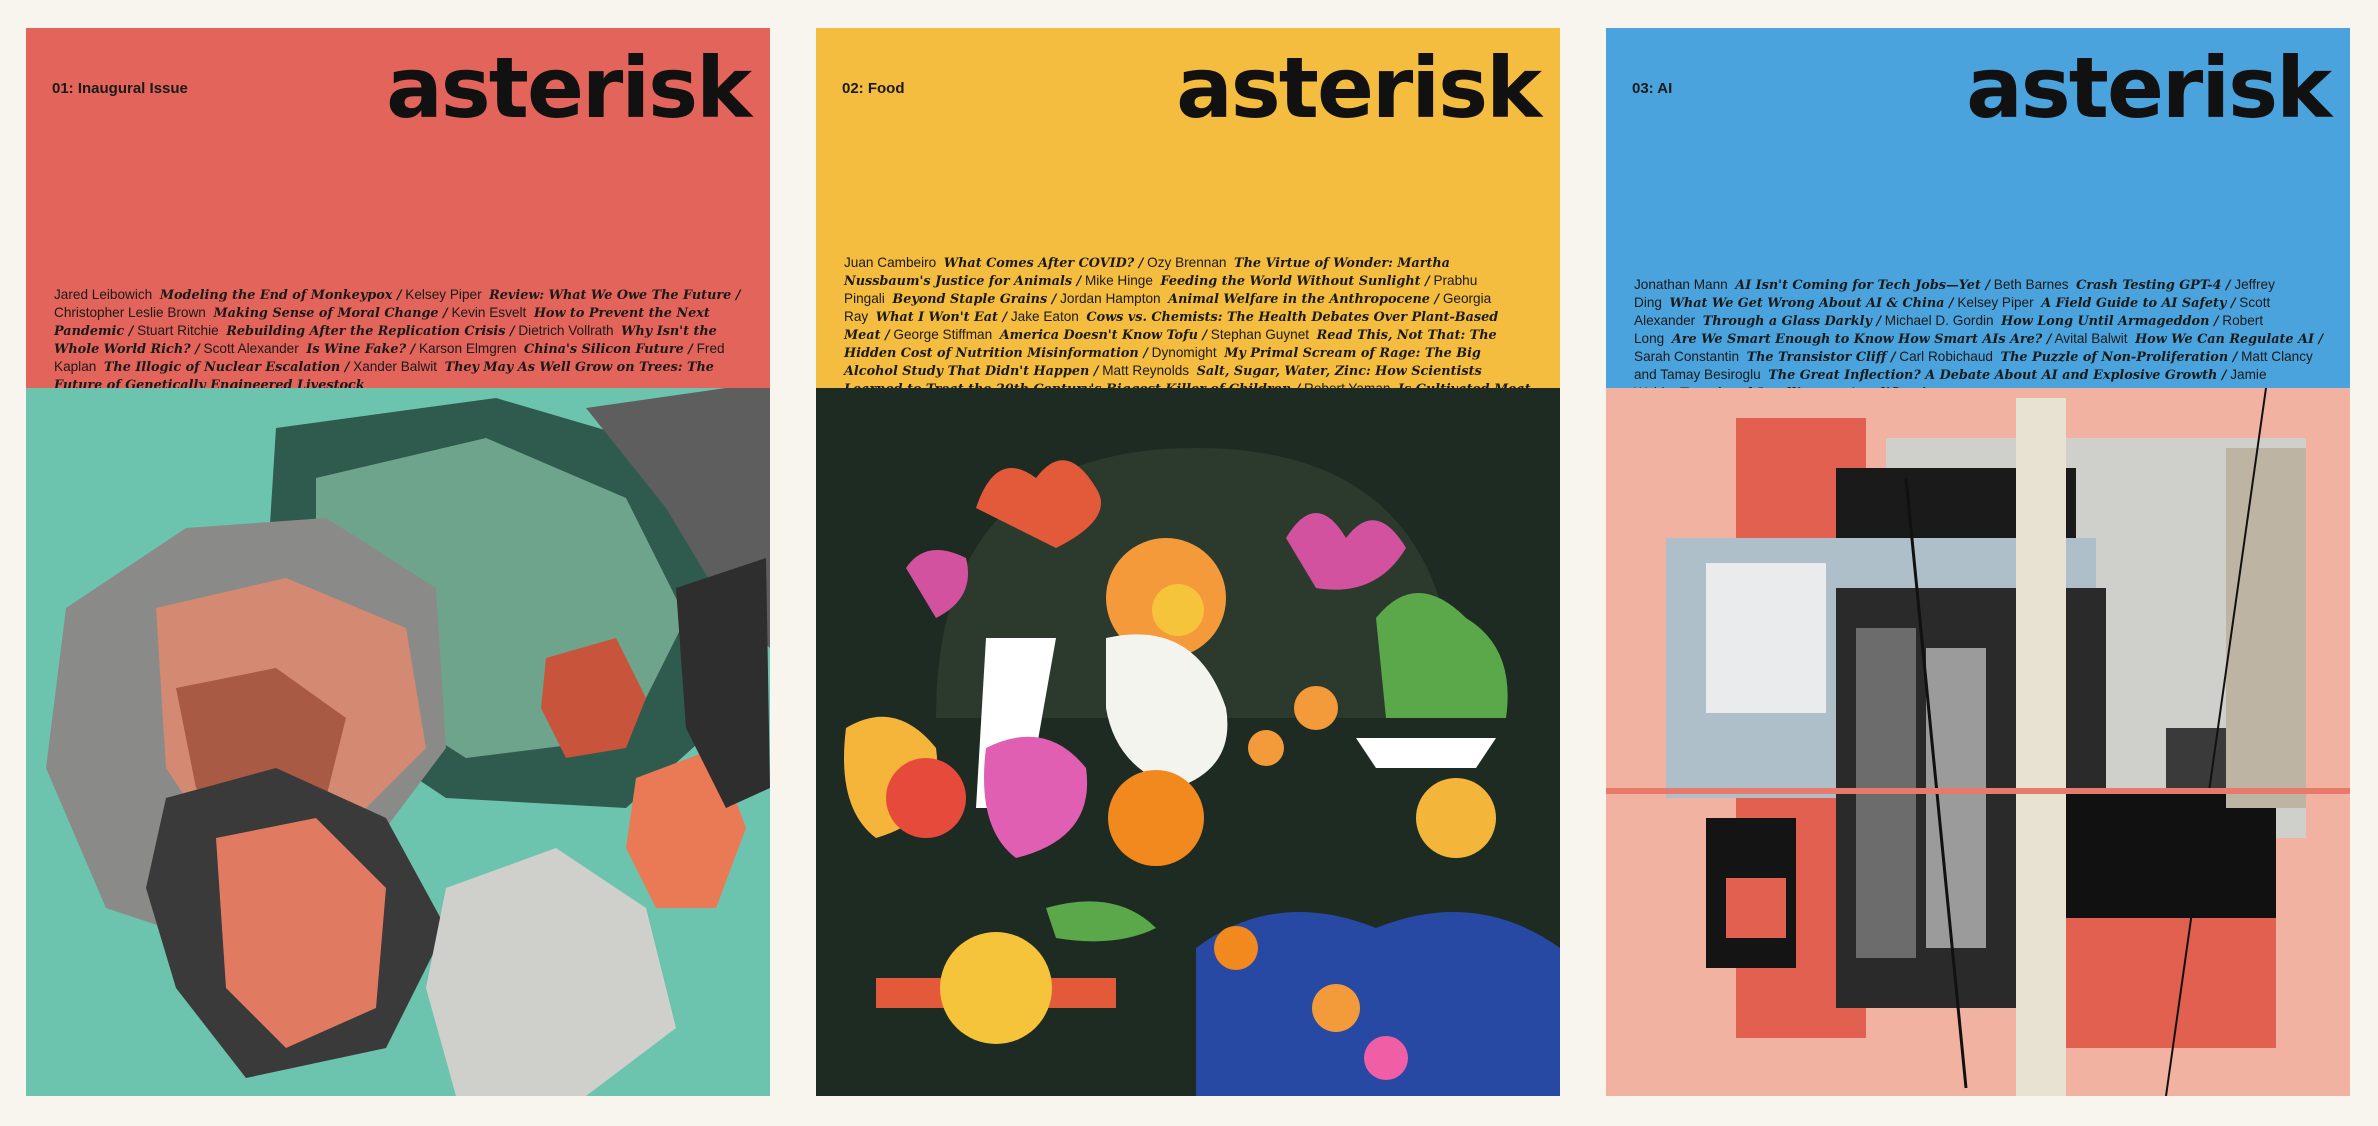 This screenshot has height=1126, width=2378. Describe the element at coordinates (330, 313) in the screenshot. I see `contents-title: Making Sense of Moral Change /` at that location.